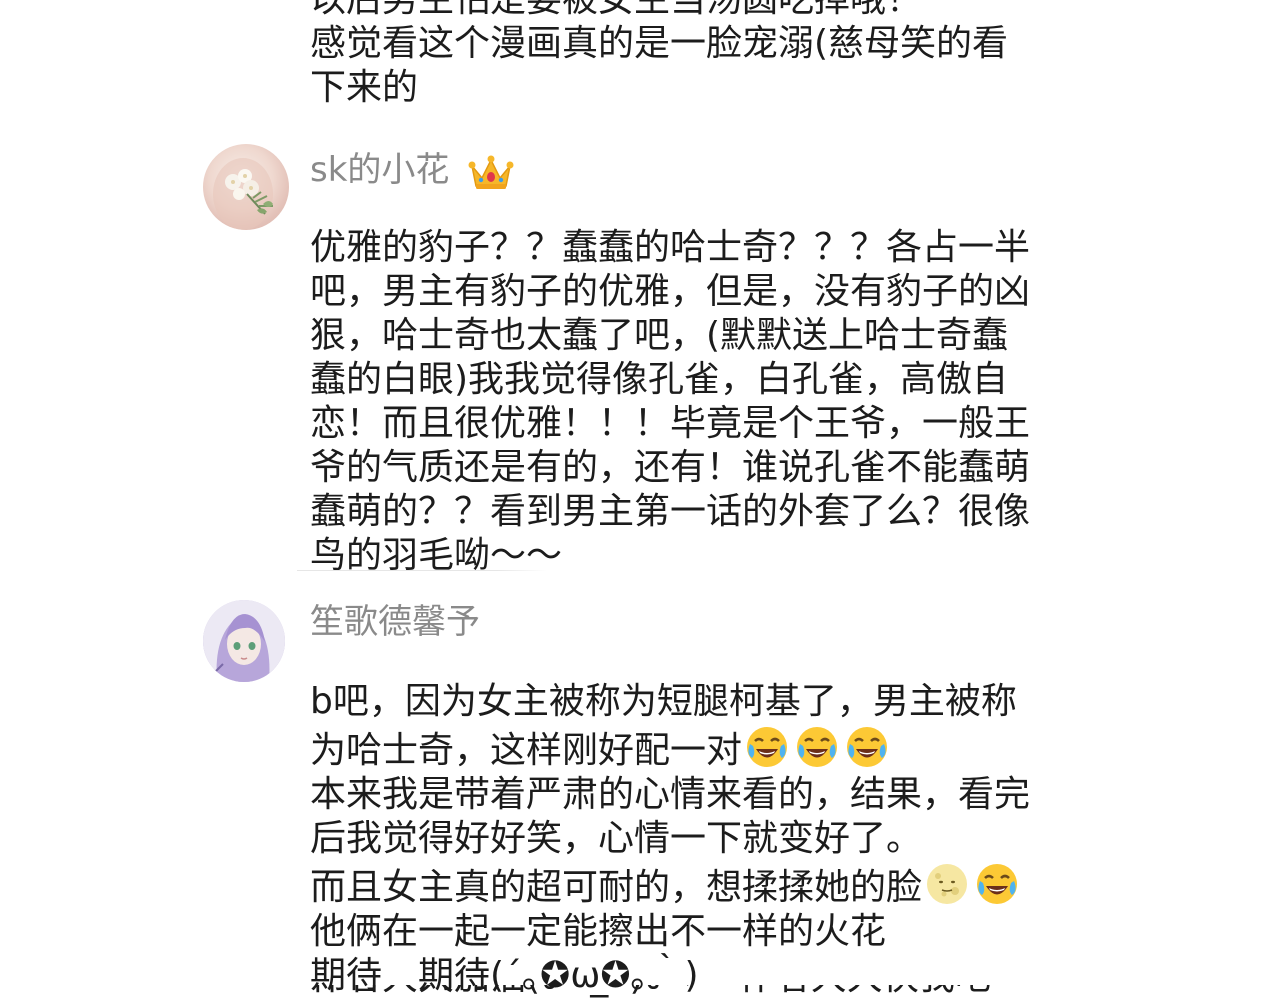  Describe the element at coordinates (670, 467) in the screenshot. I see `comment-line: 爷的气质还是有的，还有！谁说孔雀不能蠢萌` at that location.